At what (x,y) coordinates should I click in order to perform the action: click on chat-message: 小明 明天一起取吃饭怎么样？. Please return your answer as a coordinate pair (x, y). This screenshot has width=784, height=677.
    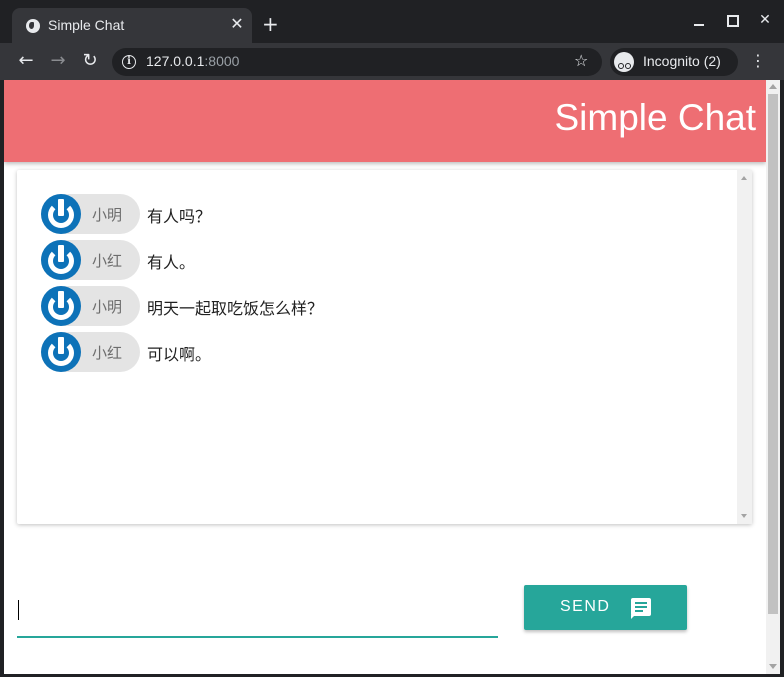
    Looking at the image, I should click on (361, 305).